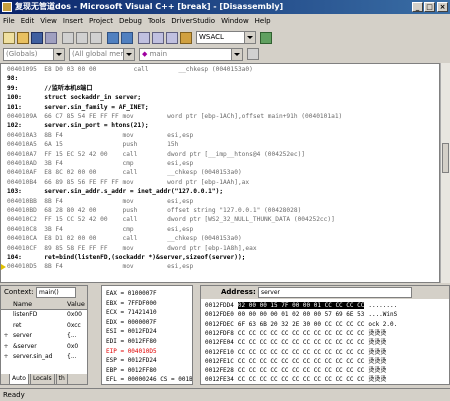  What do you see at coordinates (142, 312) in the screenshot?
I see `register-value: 71421410` at bounding box center [142, 312].